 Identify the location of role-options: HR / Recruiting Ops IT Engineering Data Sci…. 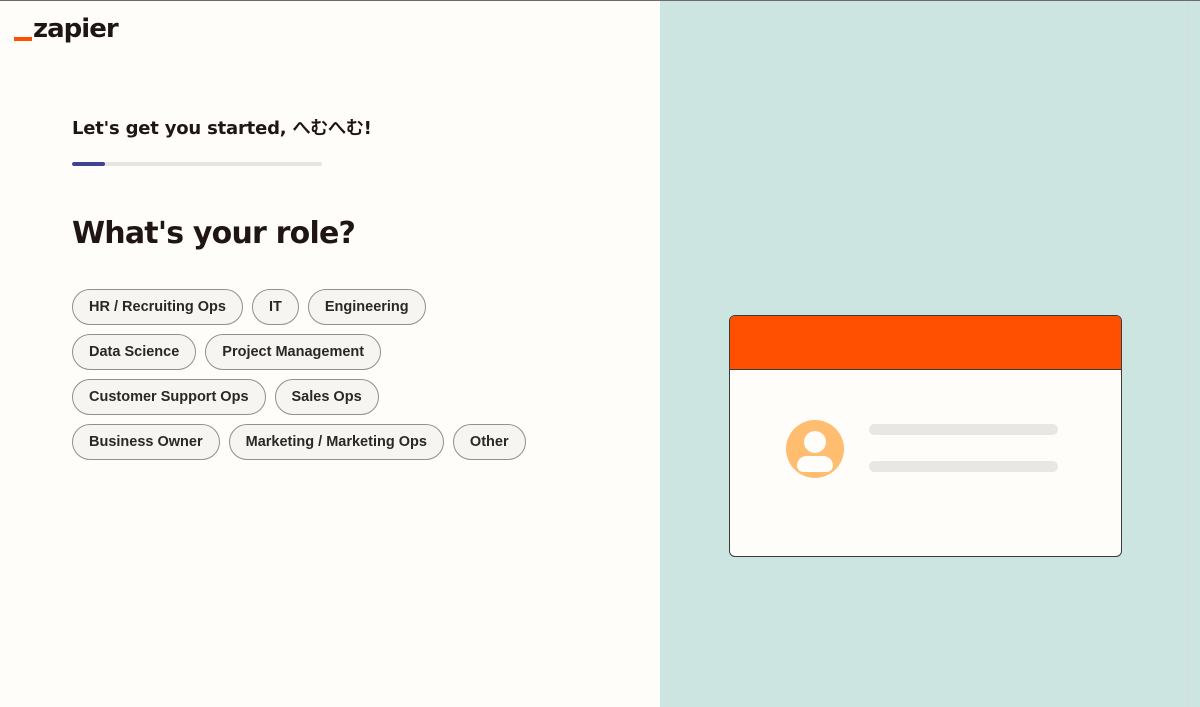
(302, 379).